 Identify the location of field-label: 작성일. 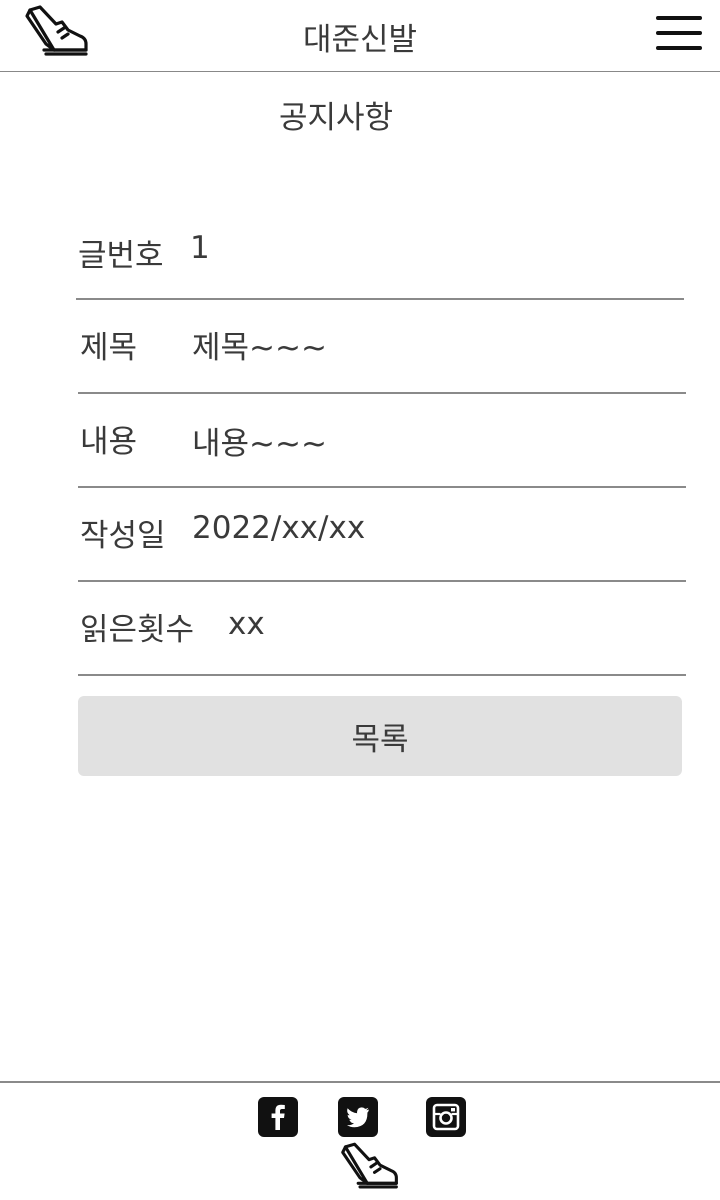
(123, 536).